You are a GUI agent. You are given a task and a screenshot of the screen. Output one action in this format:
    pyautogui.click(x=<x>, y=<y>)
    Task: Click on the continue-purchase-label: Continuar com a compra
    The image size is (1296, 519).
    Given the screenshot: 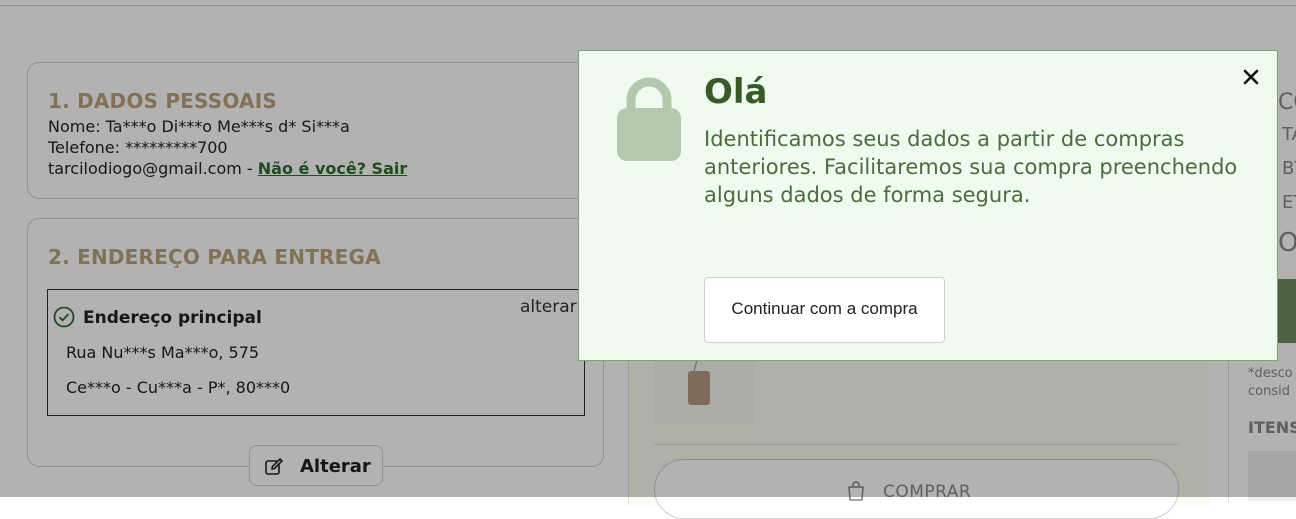 What is the action you would take?
    pyautogui.click(x=824, y=308)
    